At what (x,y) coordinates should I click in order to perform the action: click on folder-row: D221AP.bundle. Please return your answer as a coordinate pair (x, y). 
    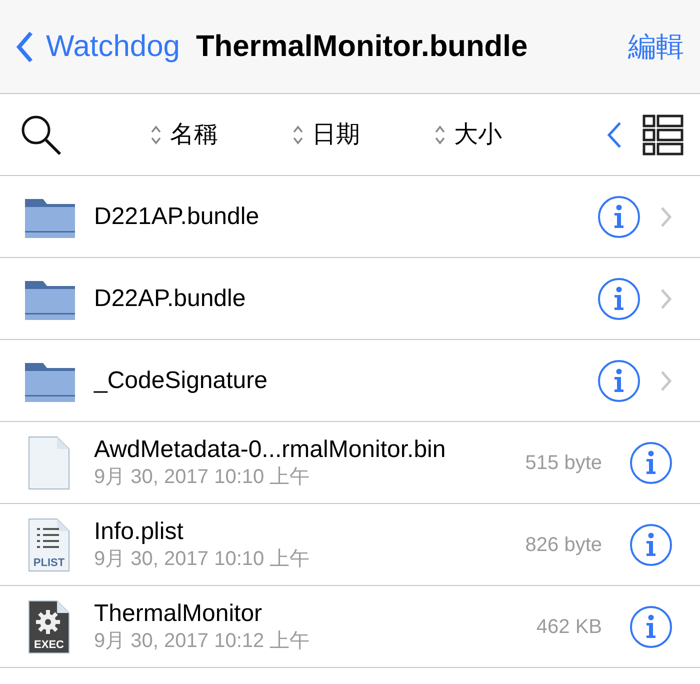
    Looking at the image, I should click on (350, 217).